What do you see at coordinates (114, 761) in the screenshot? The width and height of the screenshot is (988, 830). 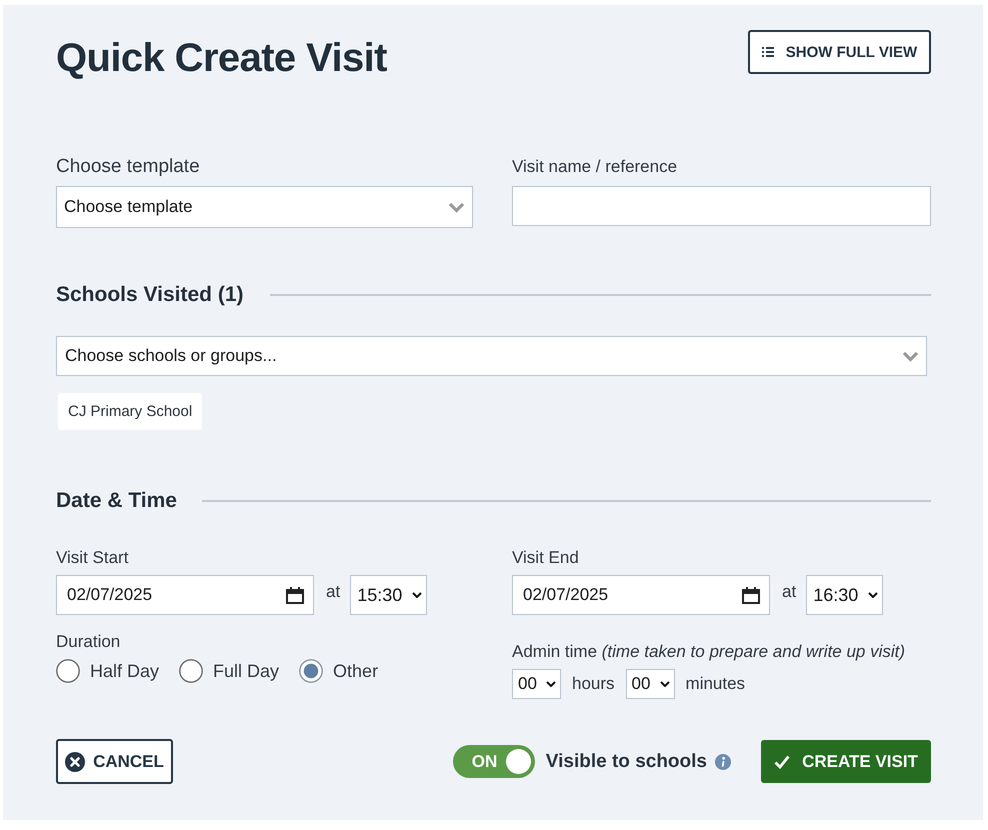 I see `cancel-button: CANCEL` at bounding box center [114, 761].